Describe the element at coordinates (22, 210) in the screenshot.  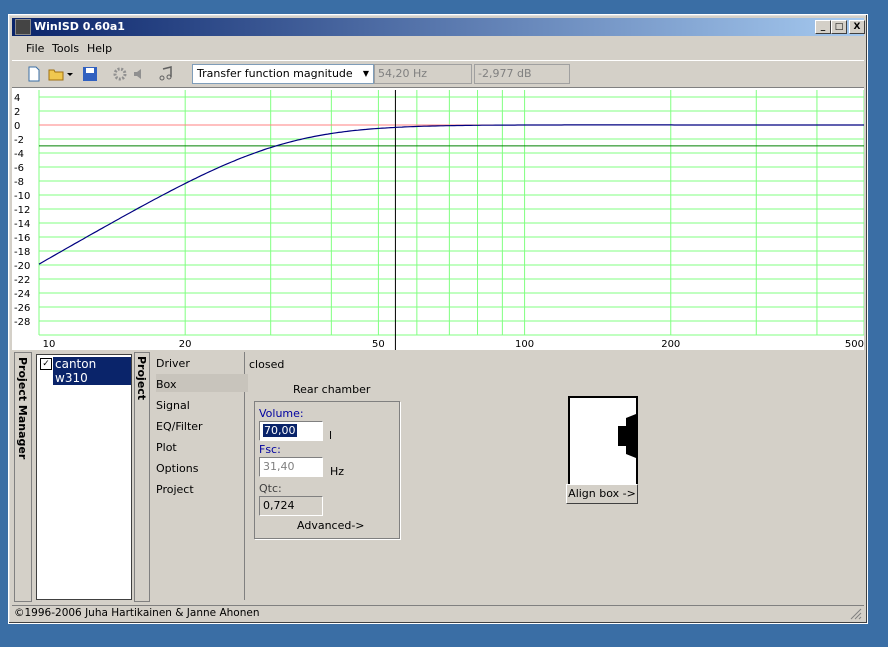
I see `y-tick-label: -12` at that location.